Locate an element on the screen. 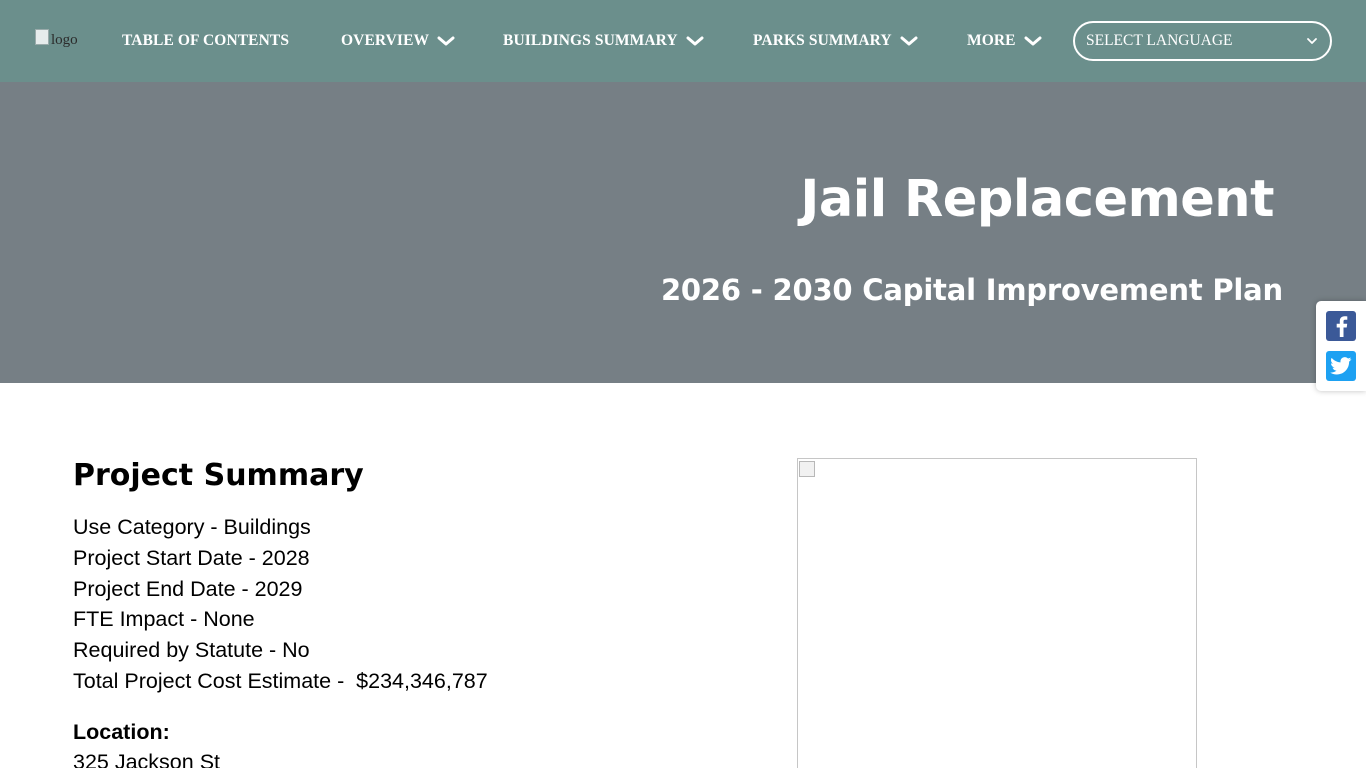 This screenshot has height=768, width=1366. twitter-share-button is located at coordinates (1341, 366).